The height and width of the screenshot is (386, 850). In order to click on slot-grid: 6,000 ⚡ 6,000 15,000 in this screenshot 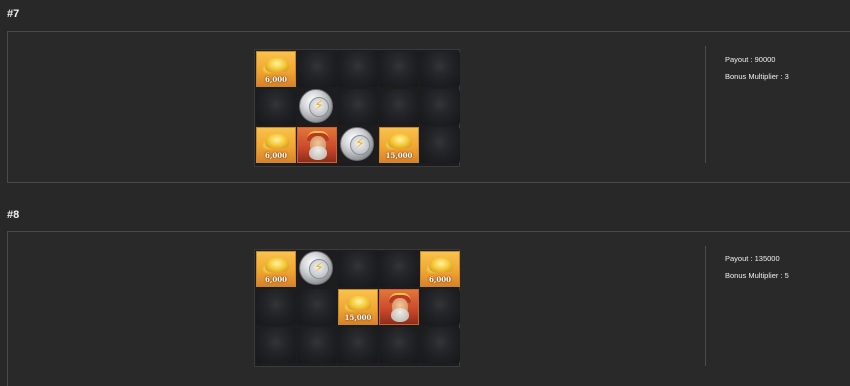, I will do `click(357, 308)`.